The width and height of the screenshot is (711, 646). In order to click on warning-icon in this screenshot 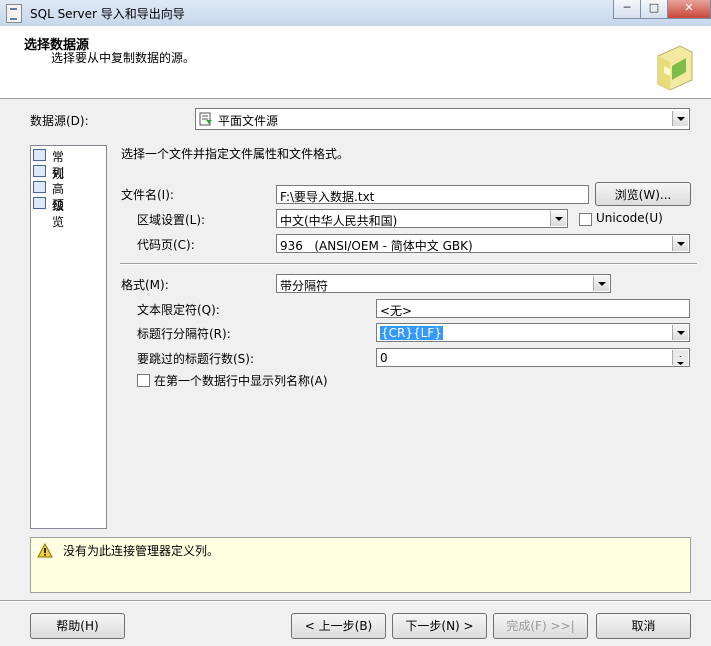, I will do `click(45, 550)`.